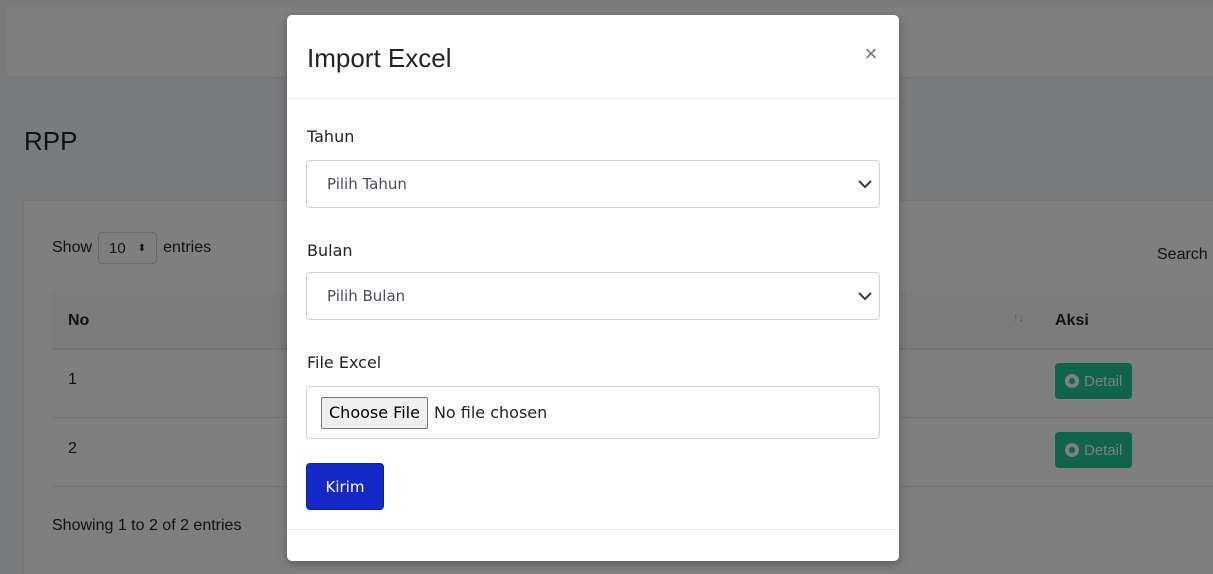 This screenshot has width=1213, height=574. What do you see at coordinates (593, 184) in the screenshot?
I see `tahun-select: Pilih Tahun` at bounding box center [593, 184].